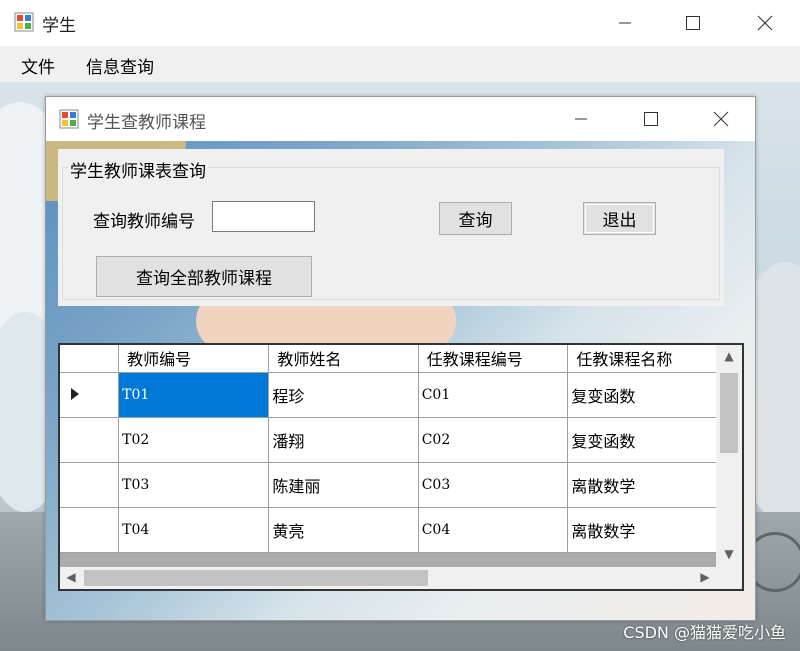  Describe the element at coordinates (729, 356) in the screenshot. I see `scroll-up-icon: ▲` at that location.